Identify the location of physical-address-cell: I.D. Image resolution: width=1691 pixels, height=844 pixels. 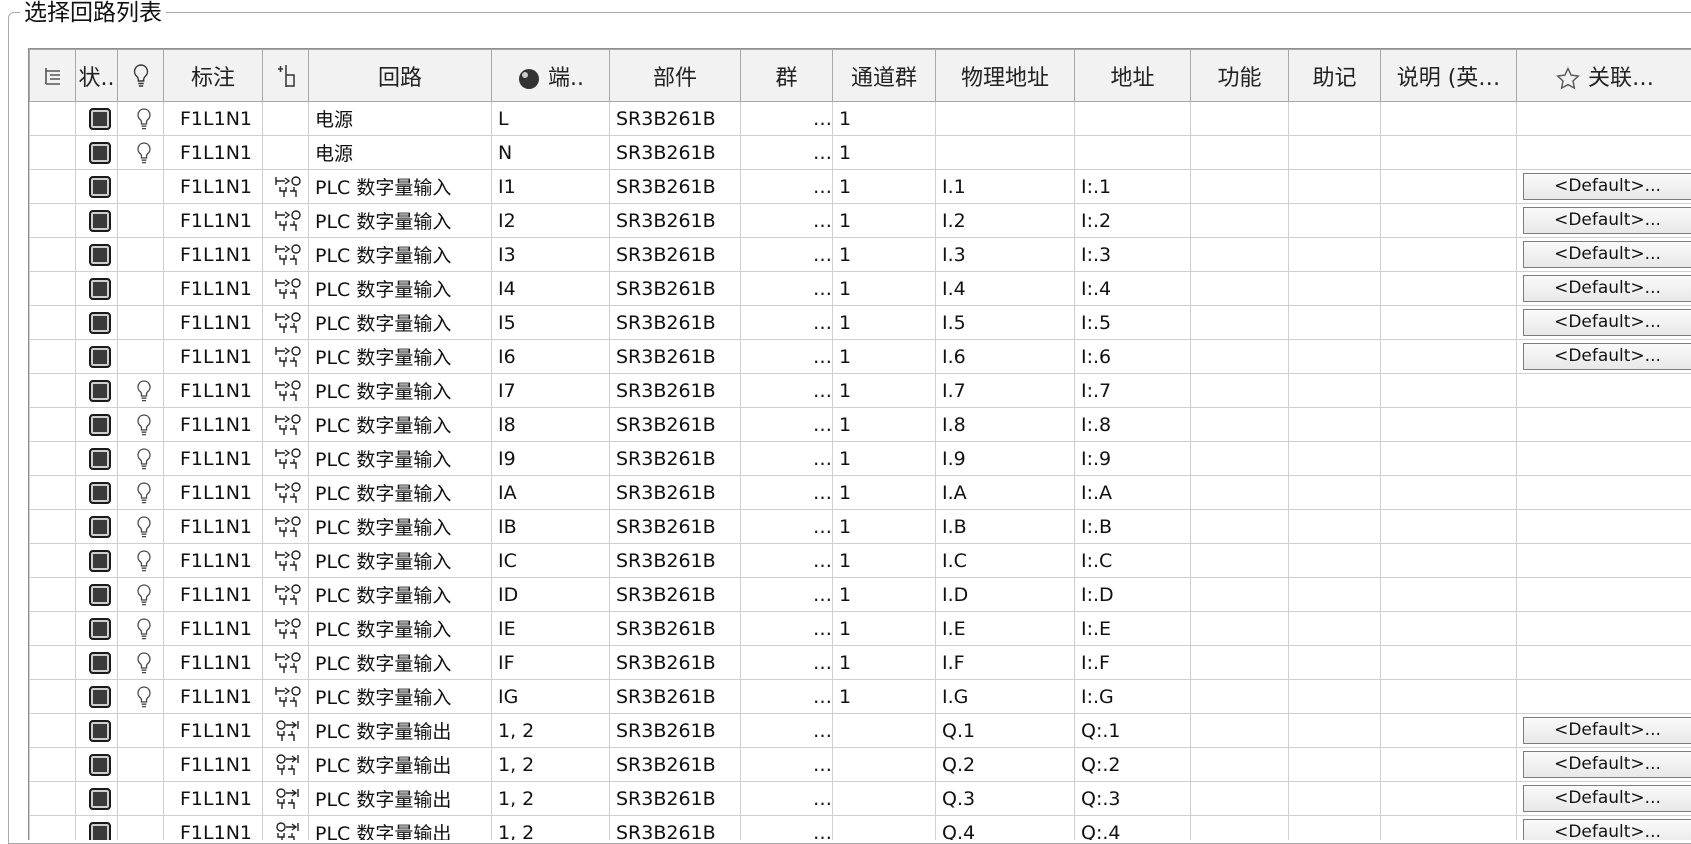
(1005, 595).